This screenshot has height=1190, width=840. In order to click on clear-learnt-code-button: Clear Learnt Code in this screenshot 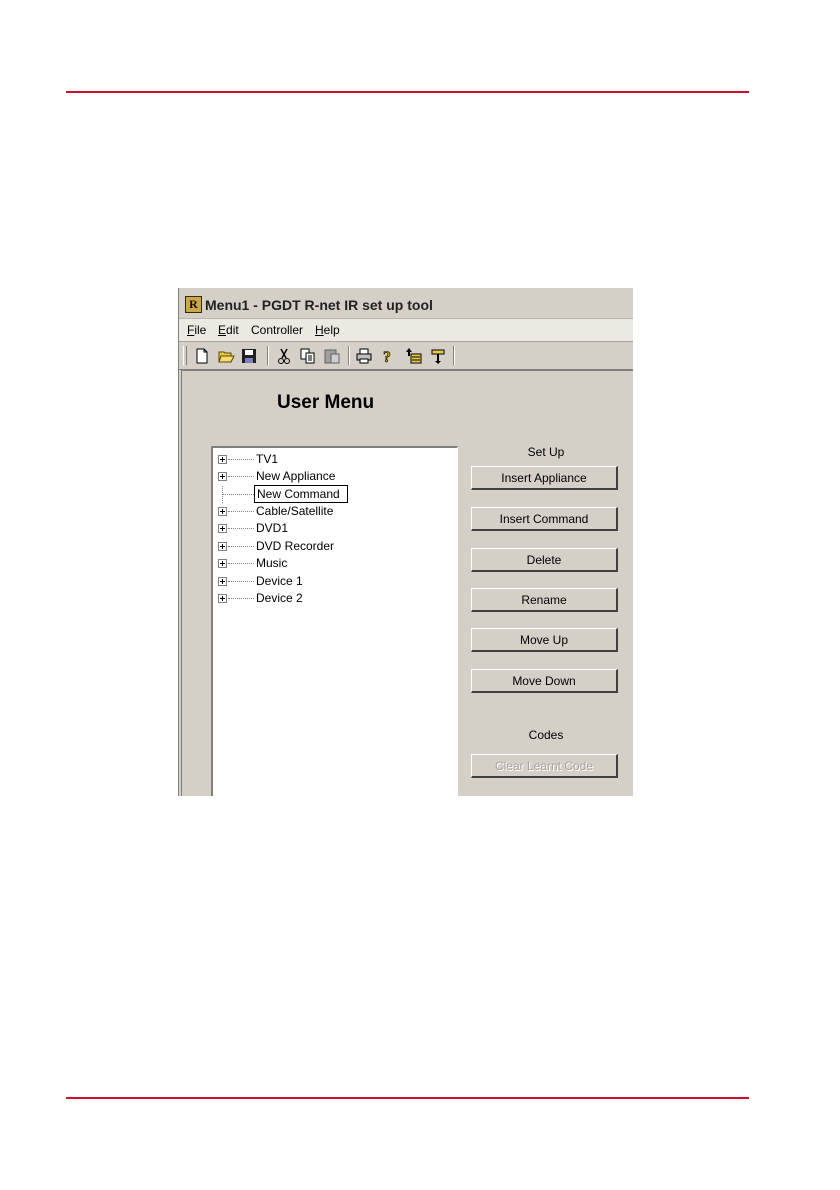, I will do `click(544, 766)`.